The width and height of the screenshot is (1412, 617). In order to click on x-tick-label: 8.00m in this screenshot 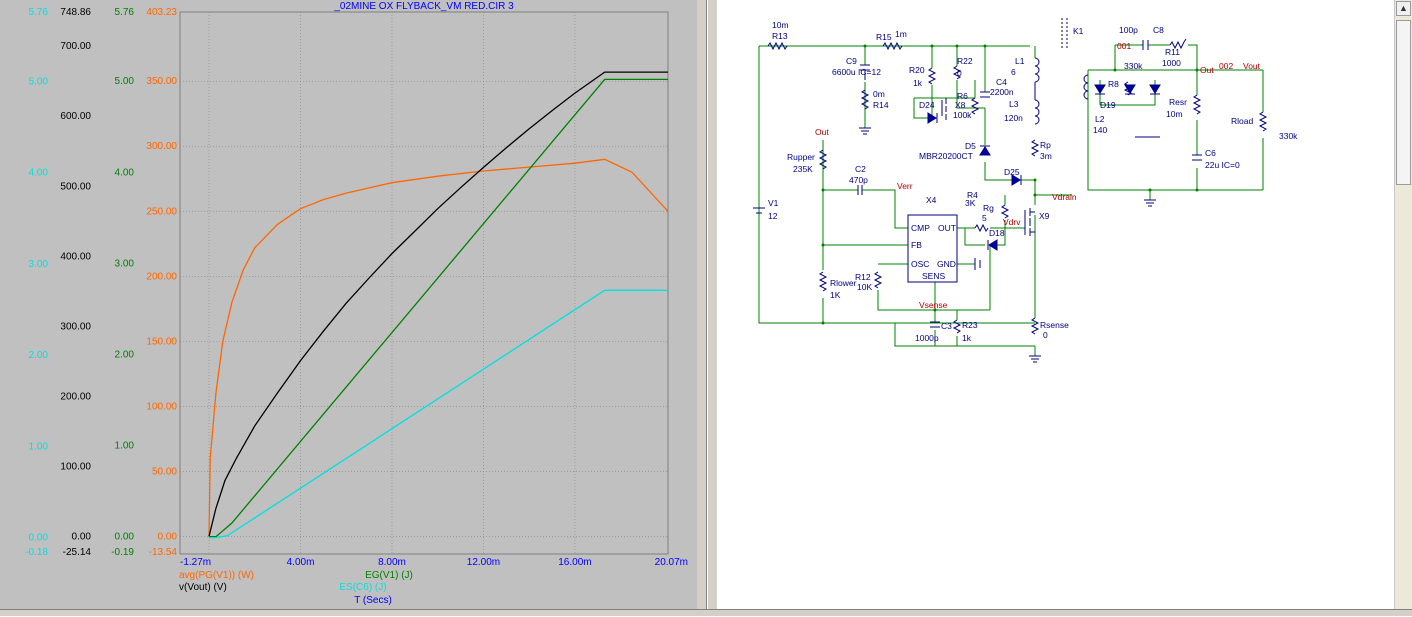, I will do `click(392, 562)`.